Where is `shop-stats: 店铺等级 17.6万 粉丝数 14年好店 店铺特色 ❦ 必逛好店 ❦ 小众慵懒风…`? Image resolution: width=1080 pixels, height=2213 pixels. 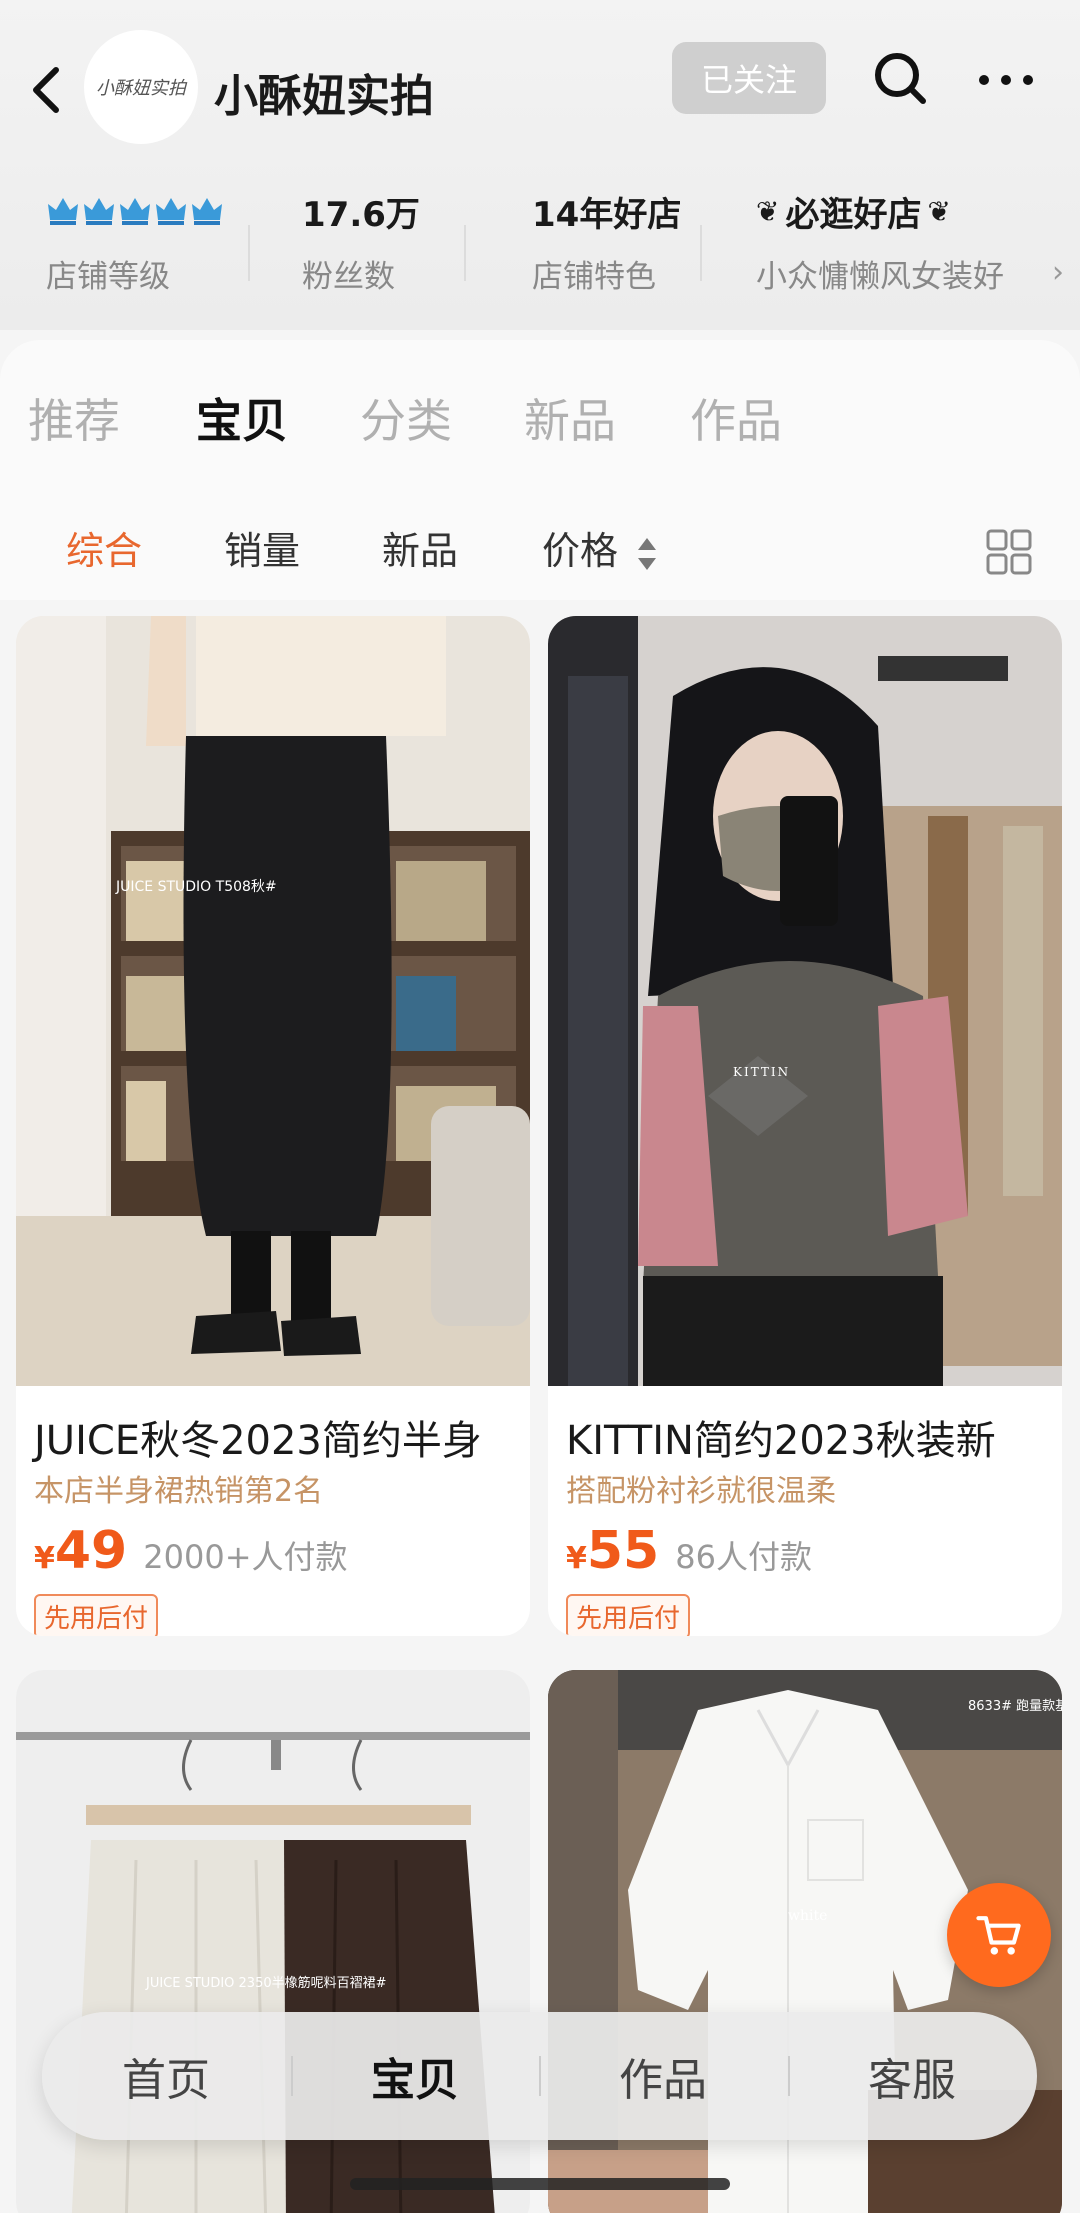 shop-stats: 店铺等级 17.6万 粉丝数 14年好店 店铺特色 ❦ 必逛好店 ❦ 小众慵懒风… is located at coordinates (540, 245).